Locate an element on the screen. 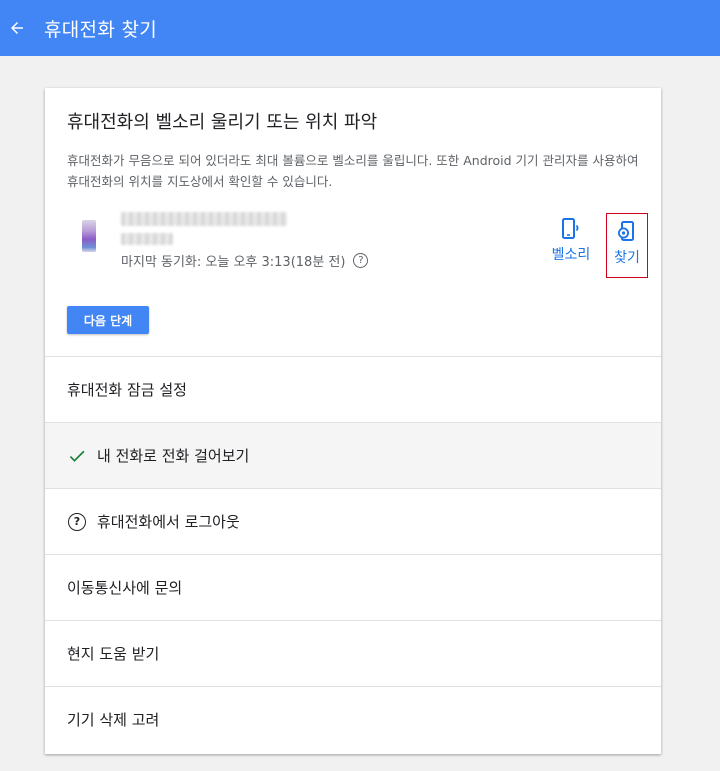  locate-device-icon is located at coordinates (626, 231).